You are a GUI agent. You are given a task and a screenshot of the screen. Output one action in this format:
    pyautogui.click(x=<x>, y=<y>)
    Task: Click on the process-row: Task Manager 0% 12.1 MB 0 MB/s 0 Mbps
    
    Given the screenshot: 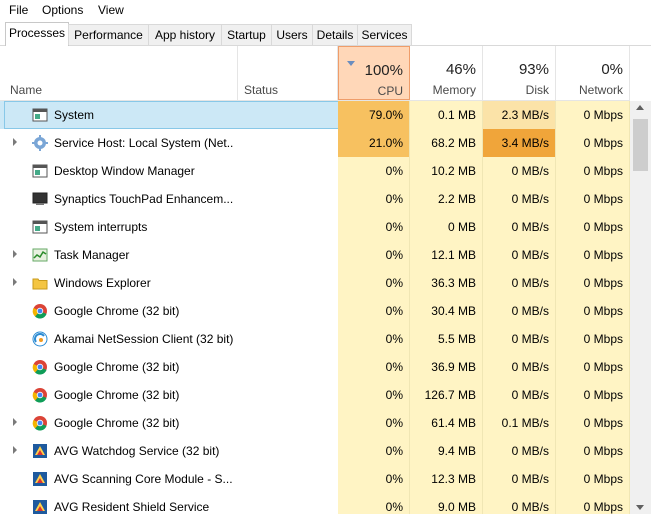 What is the action you would take?
    pyautogui.click(x=315, y=255)
    